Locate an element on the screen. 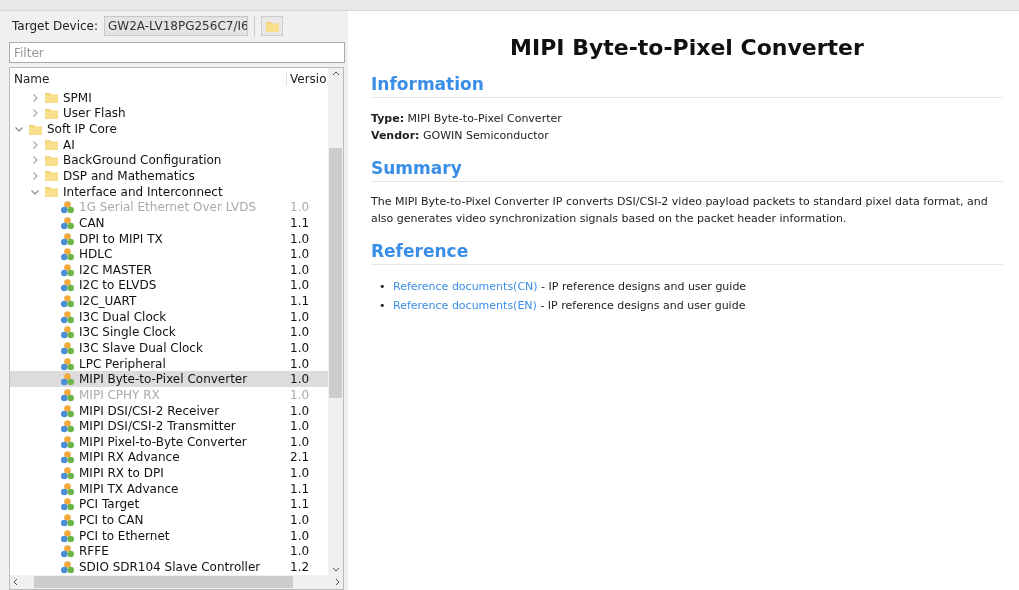  reference-link: Reference documents(EN) is located at coordinates (465, 305).